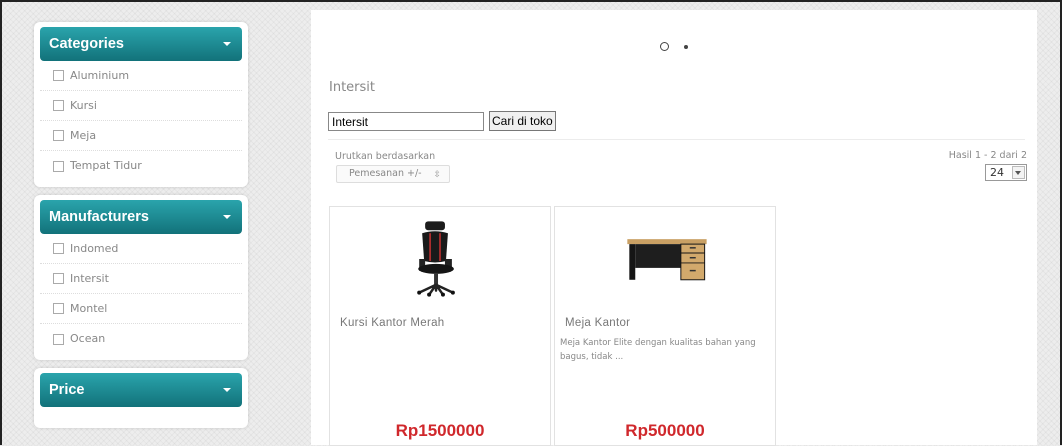  What do you see at coordinates (522, 121) in the screenshot?
I see `search-button: Cari di toko` at bounding box center [522, 121].